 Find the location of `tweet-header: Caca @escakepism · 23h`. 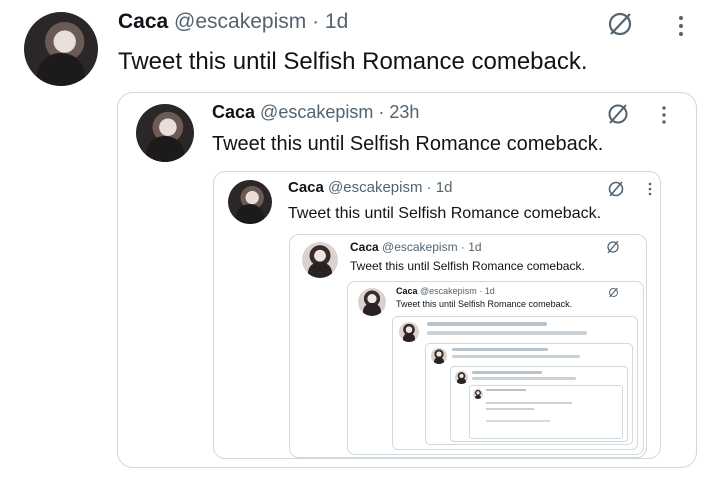

tweet-header: Caca @escakepism · 23h is located at coordinates (315, 112).